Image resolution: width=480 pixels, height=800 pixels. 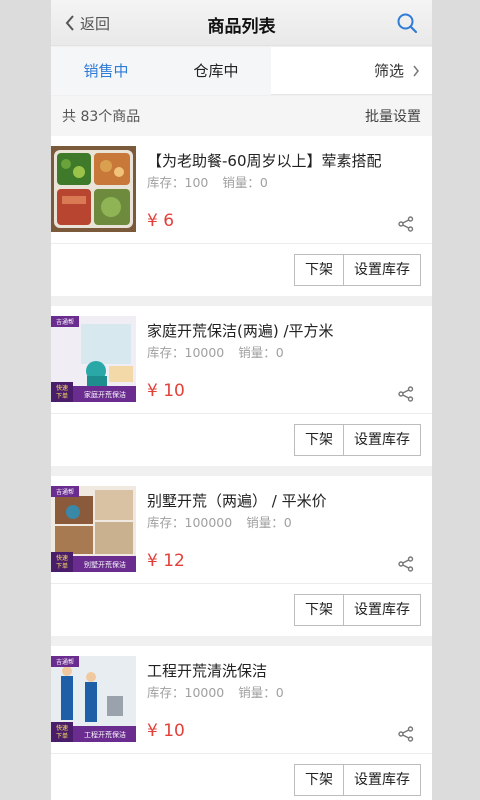 What do you see at coordinates (207, 671) in the screenshot?
I see `product-name: 工程开荒清洗保洁` at bounding box center [207, 671].